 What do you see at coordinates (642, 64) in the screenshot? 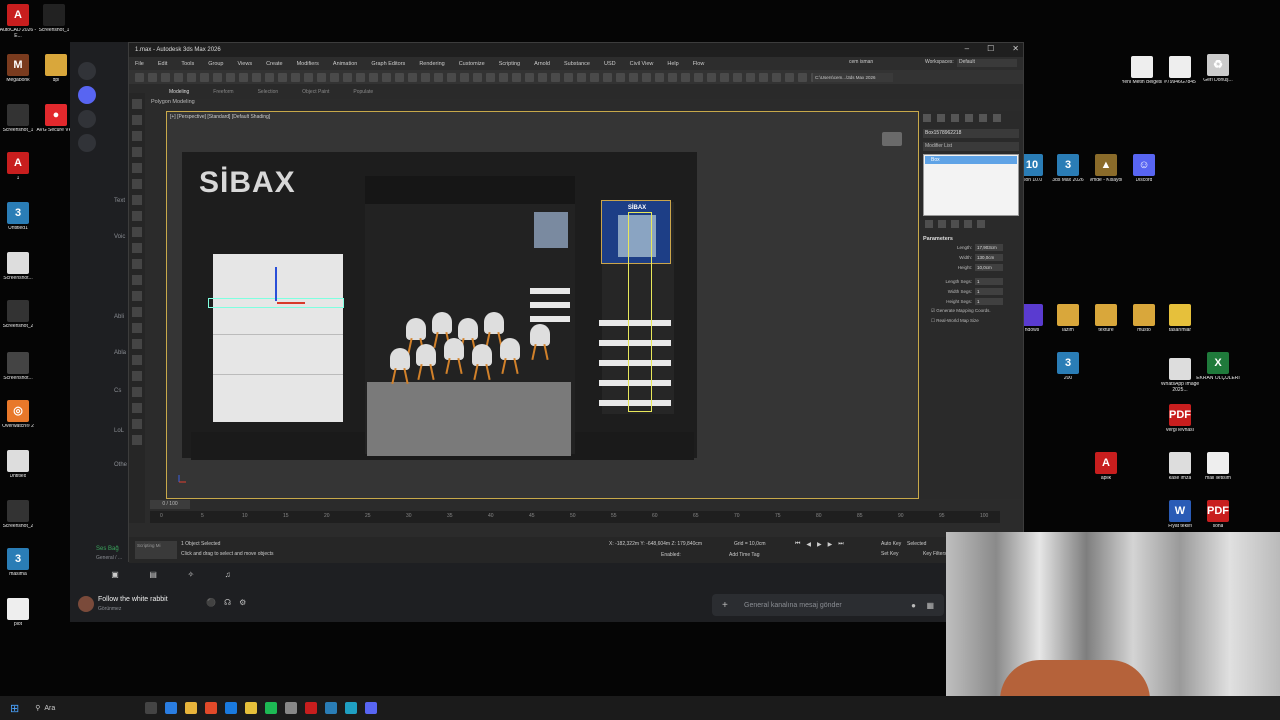
I see `menu-civil-view: Civil View` at bounding box center [642, 64].